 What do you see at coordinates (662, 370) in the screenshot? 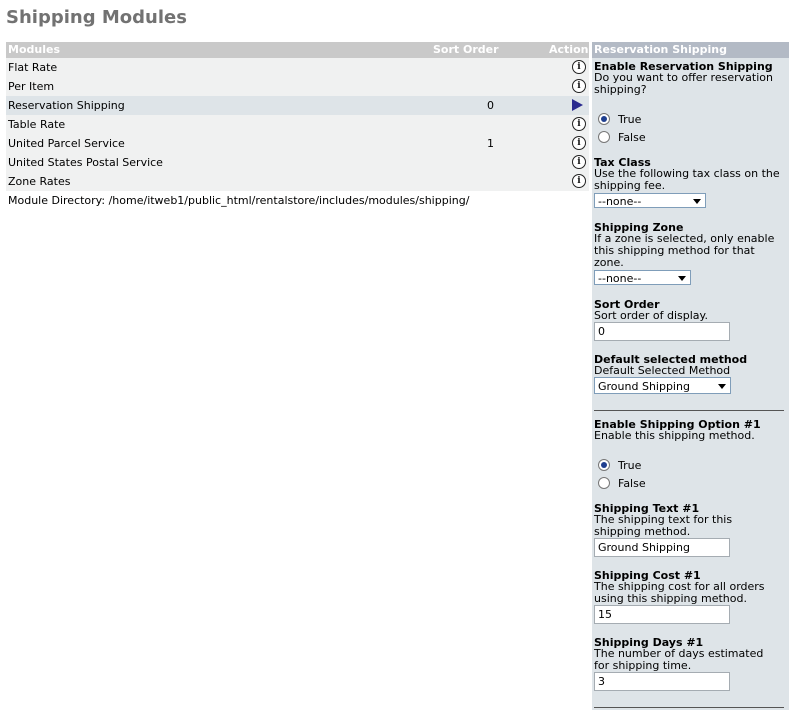
I see `default-method-desc: Default Selected Method` at bounding box center [662, 370].